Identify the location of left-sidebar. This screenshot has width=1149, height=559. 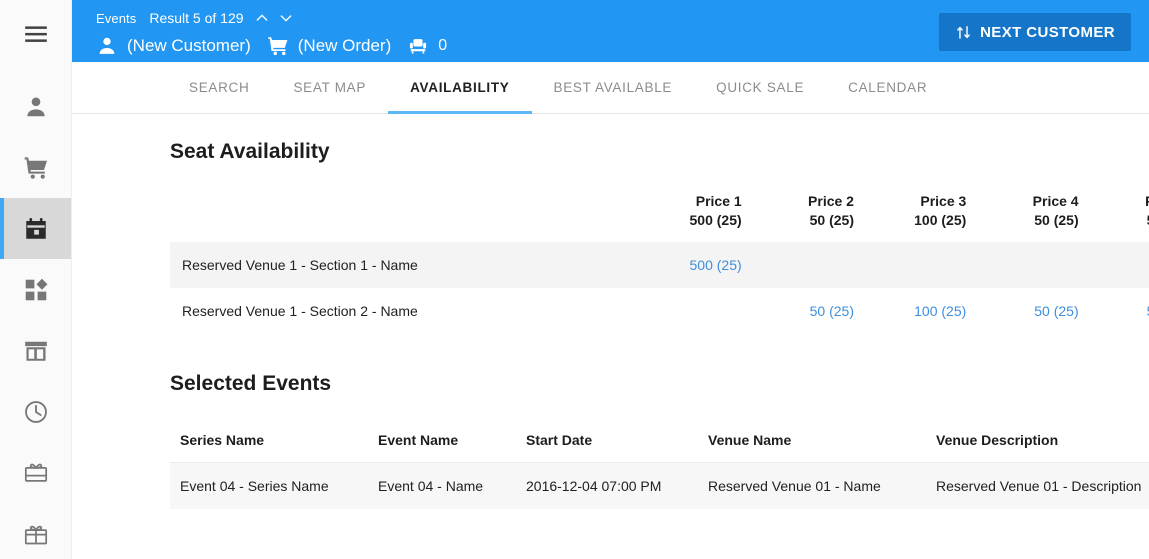
(36, 279).